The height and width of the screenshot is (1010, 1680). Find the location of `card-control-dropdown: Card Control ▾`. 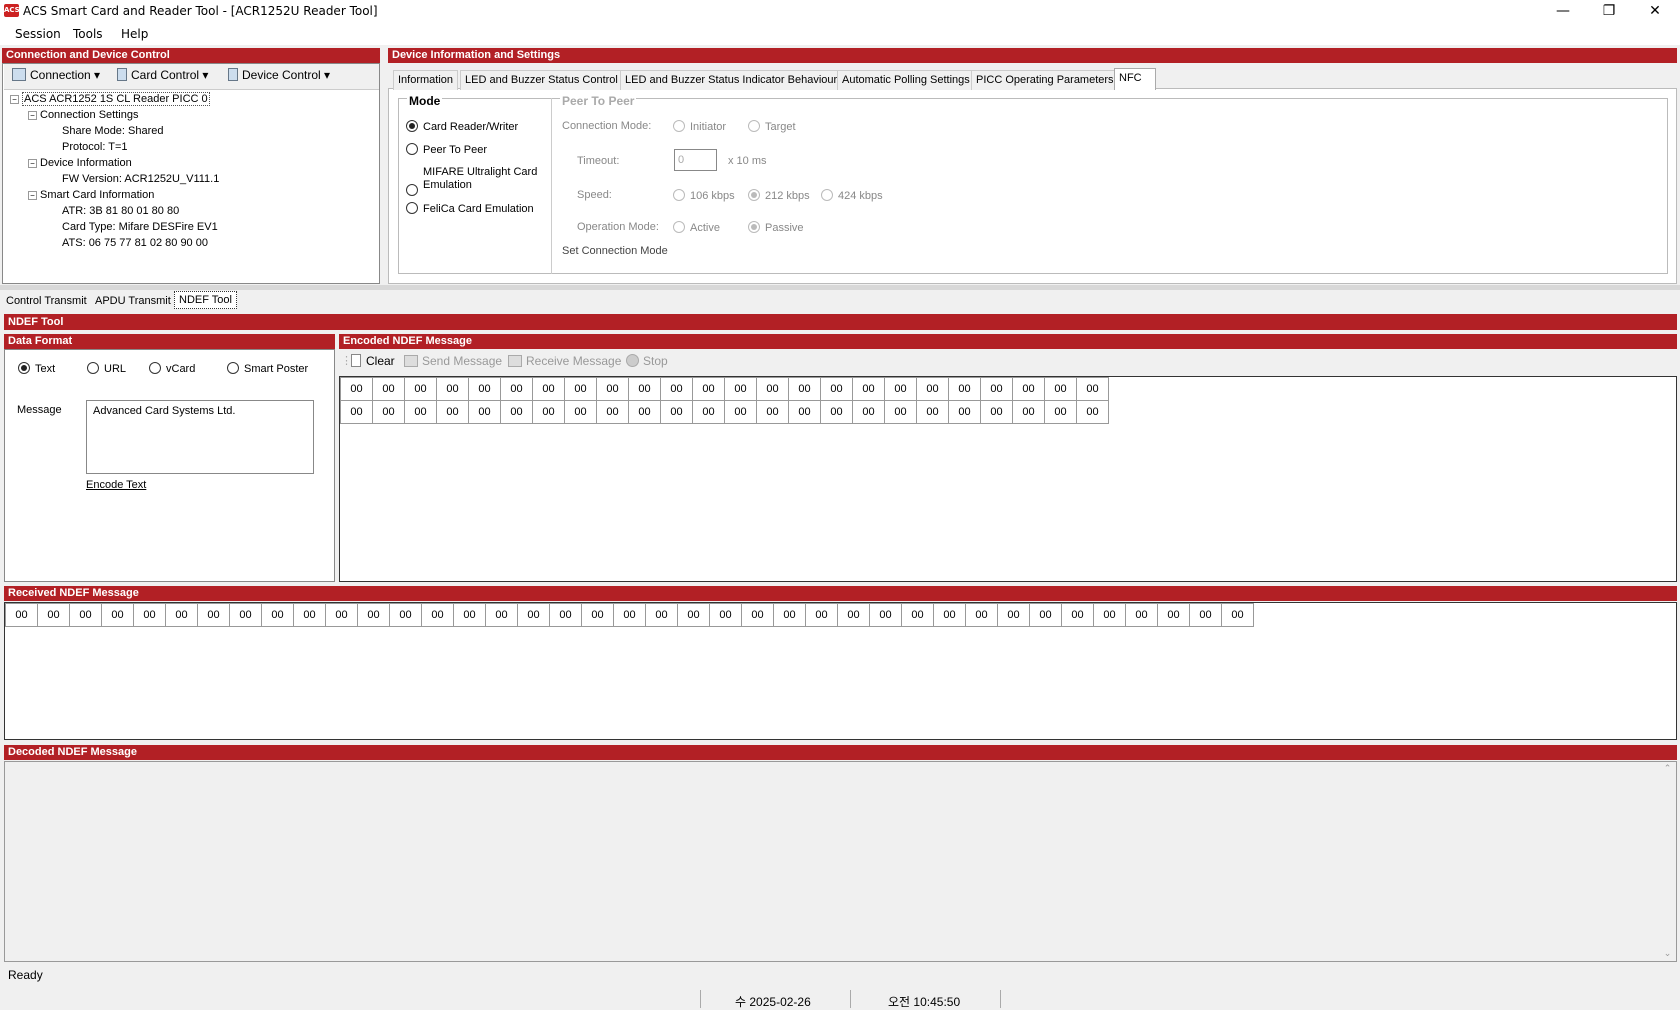

card-control-dropdown: Card Control ▾ is located at coordinates (162, 75).